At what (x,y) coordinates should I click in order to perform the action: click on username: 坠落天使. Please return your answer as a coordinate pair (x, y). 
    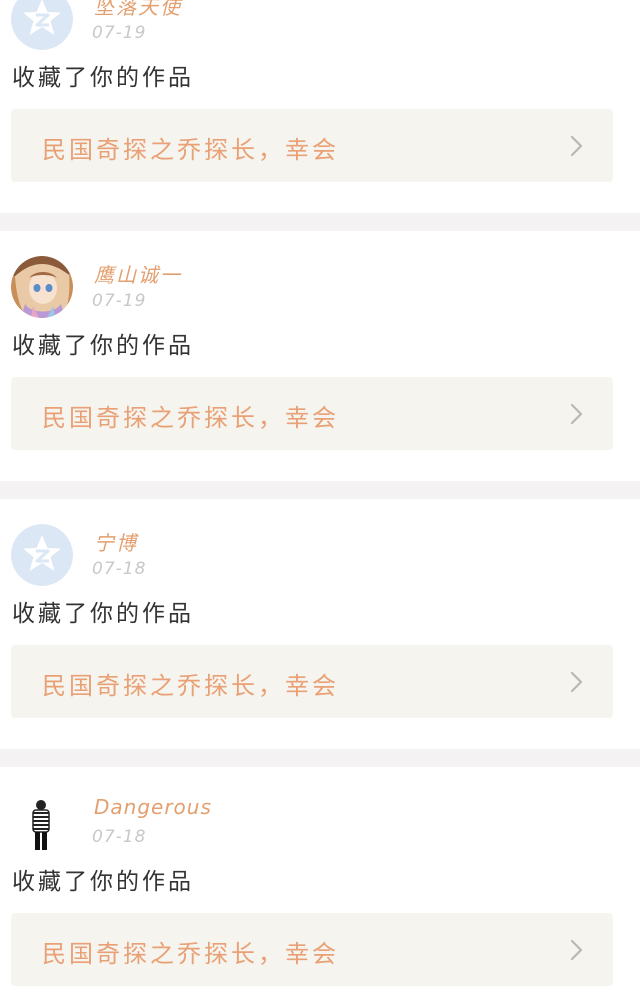
    Looking at the image, I should click on (138, 10).